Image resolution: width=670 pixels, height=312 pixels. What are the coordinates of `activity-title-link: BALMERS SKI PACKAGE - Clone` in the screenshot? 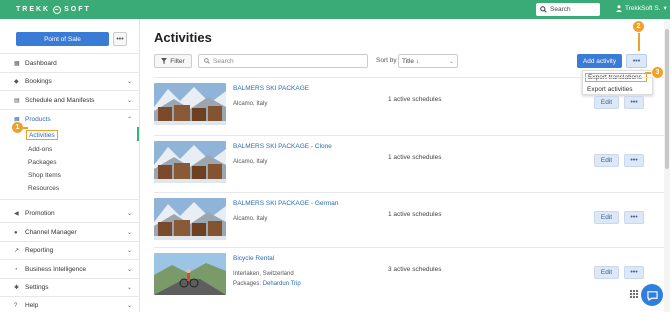 It's located at (282, 146).